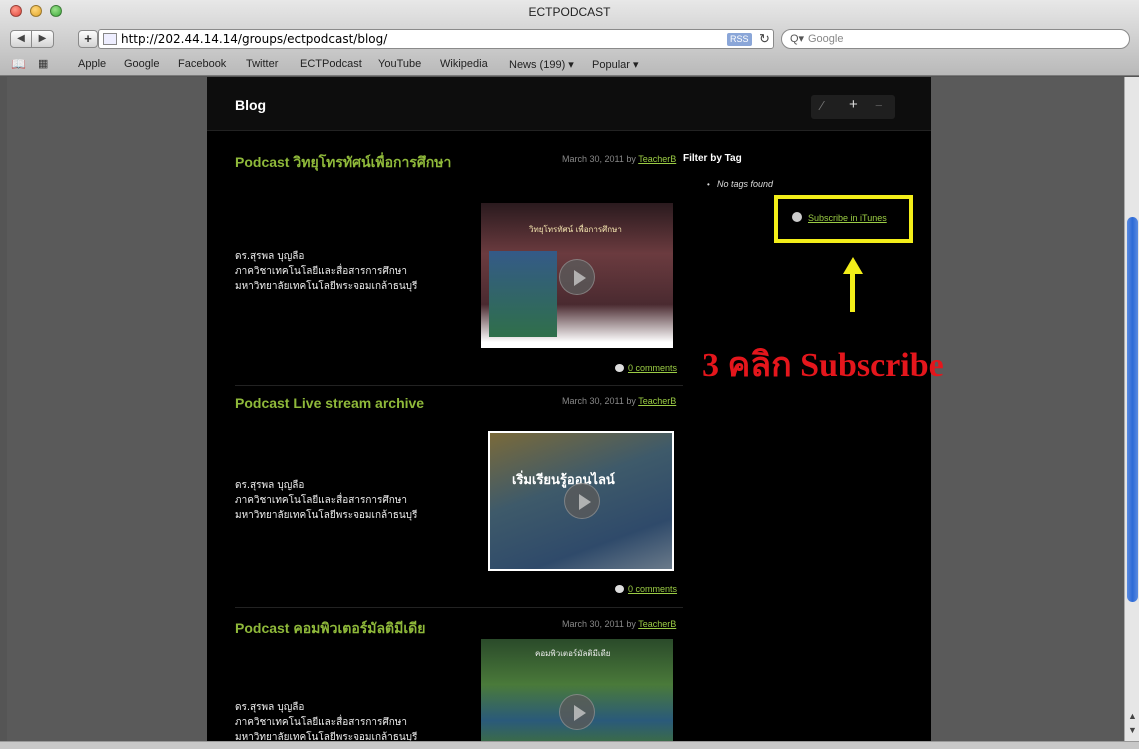 The image size is (1139, 749). What do you see at coordinates (262, 64) in the screenshot?
I see `bookmark-twitter: Twitter` at bounding box center [262, 64].